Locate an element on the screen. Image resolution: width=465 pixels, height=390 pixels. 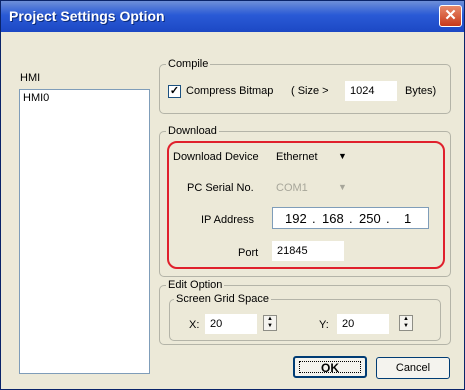
title-bar: Project Settings Option ✕ is located at coordinates (232, 16).